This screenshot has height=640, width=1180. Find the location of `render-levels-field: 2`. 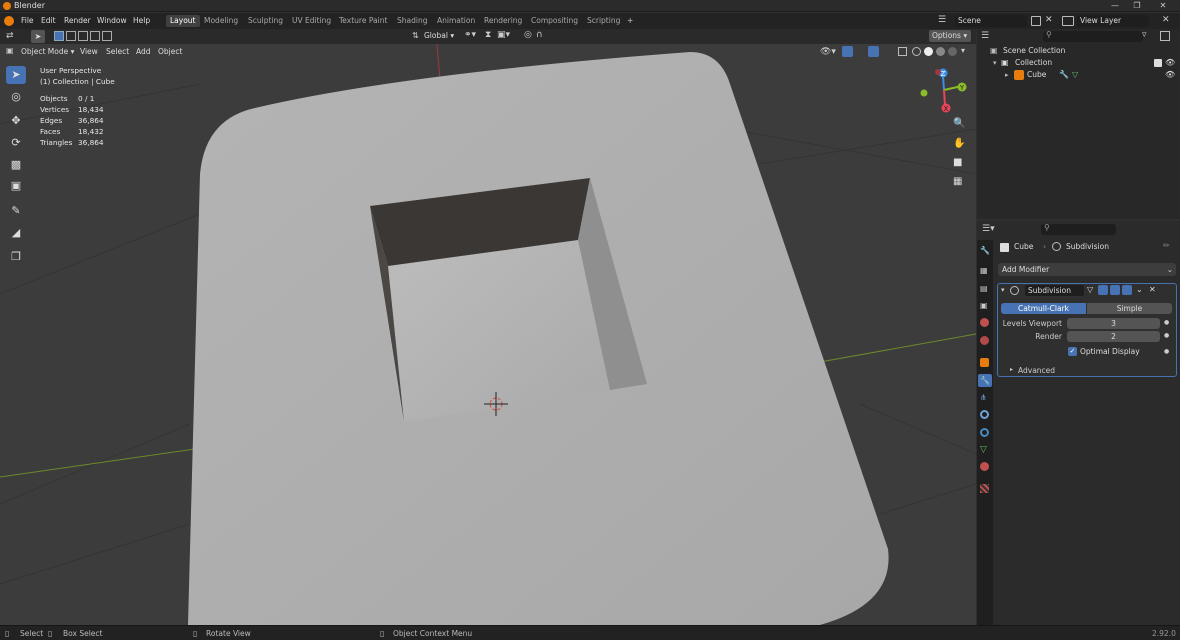

render-levels-field: 2 is located at coordinates (1113, 336).